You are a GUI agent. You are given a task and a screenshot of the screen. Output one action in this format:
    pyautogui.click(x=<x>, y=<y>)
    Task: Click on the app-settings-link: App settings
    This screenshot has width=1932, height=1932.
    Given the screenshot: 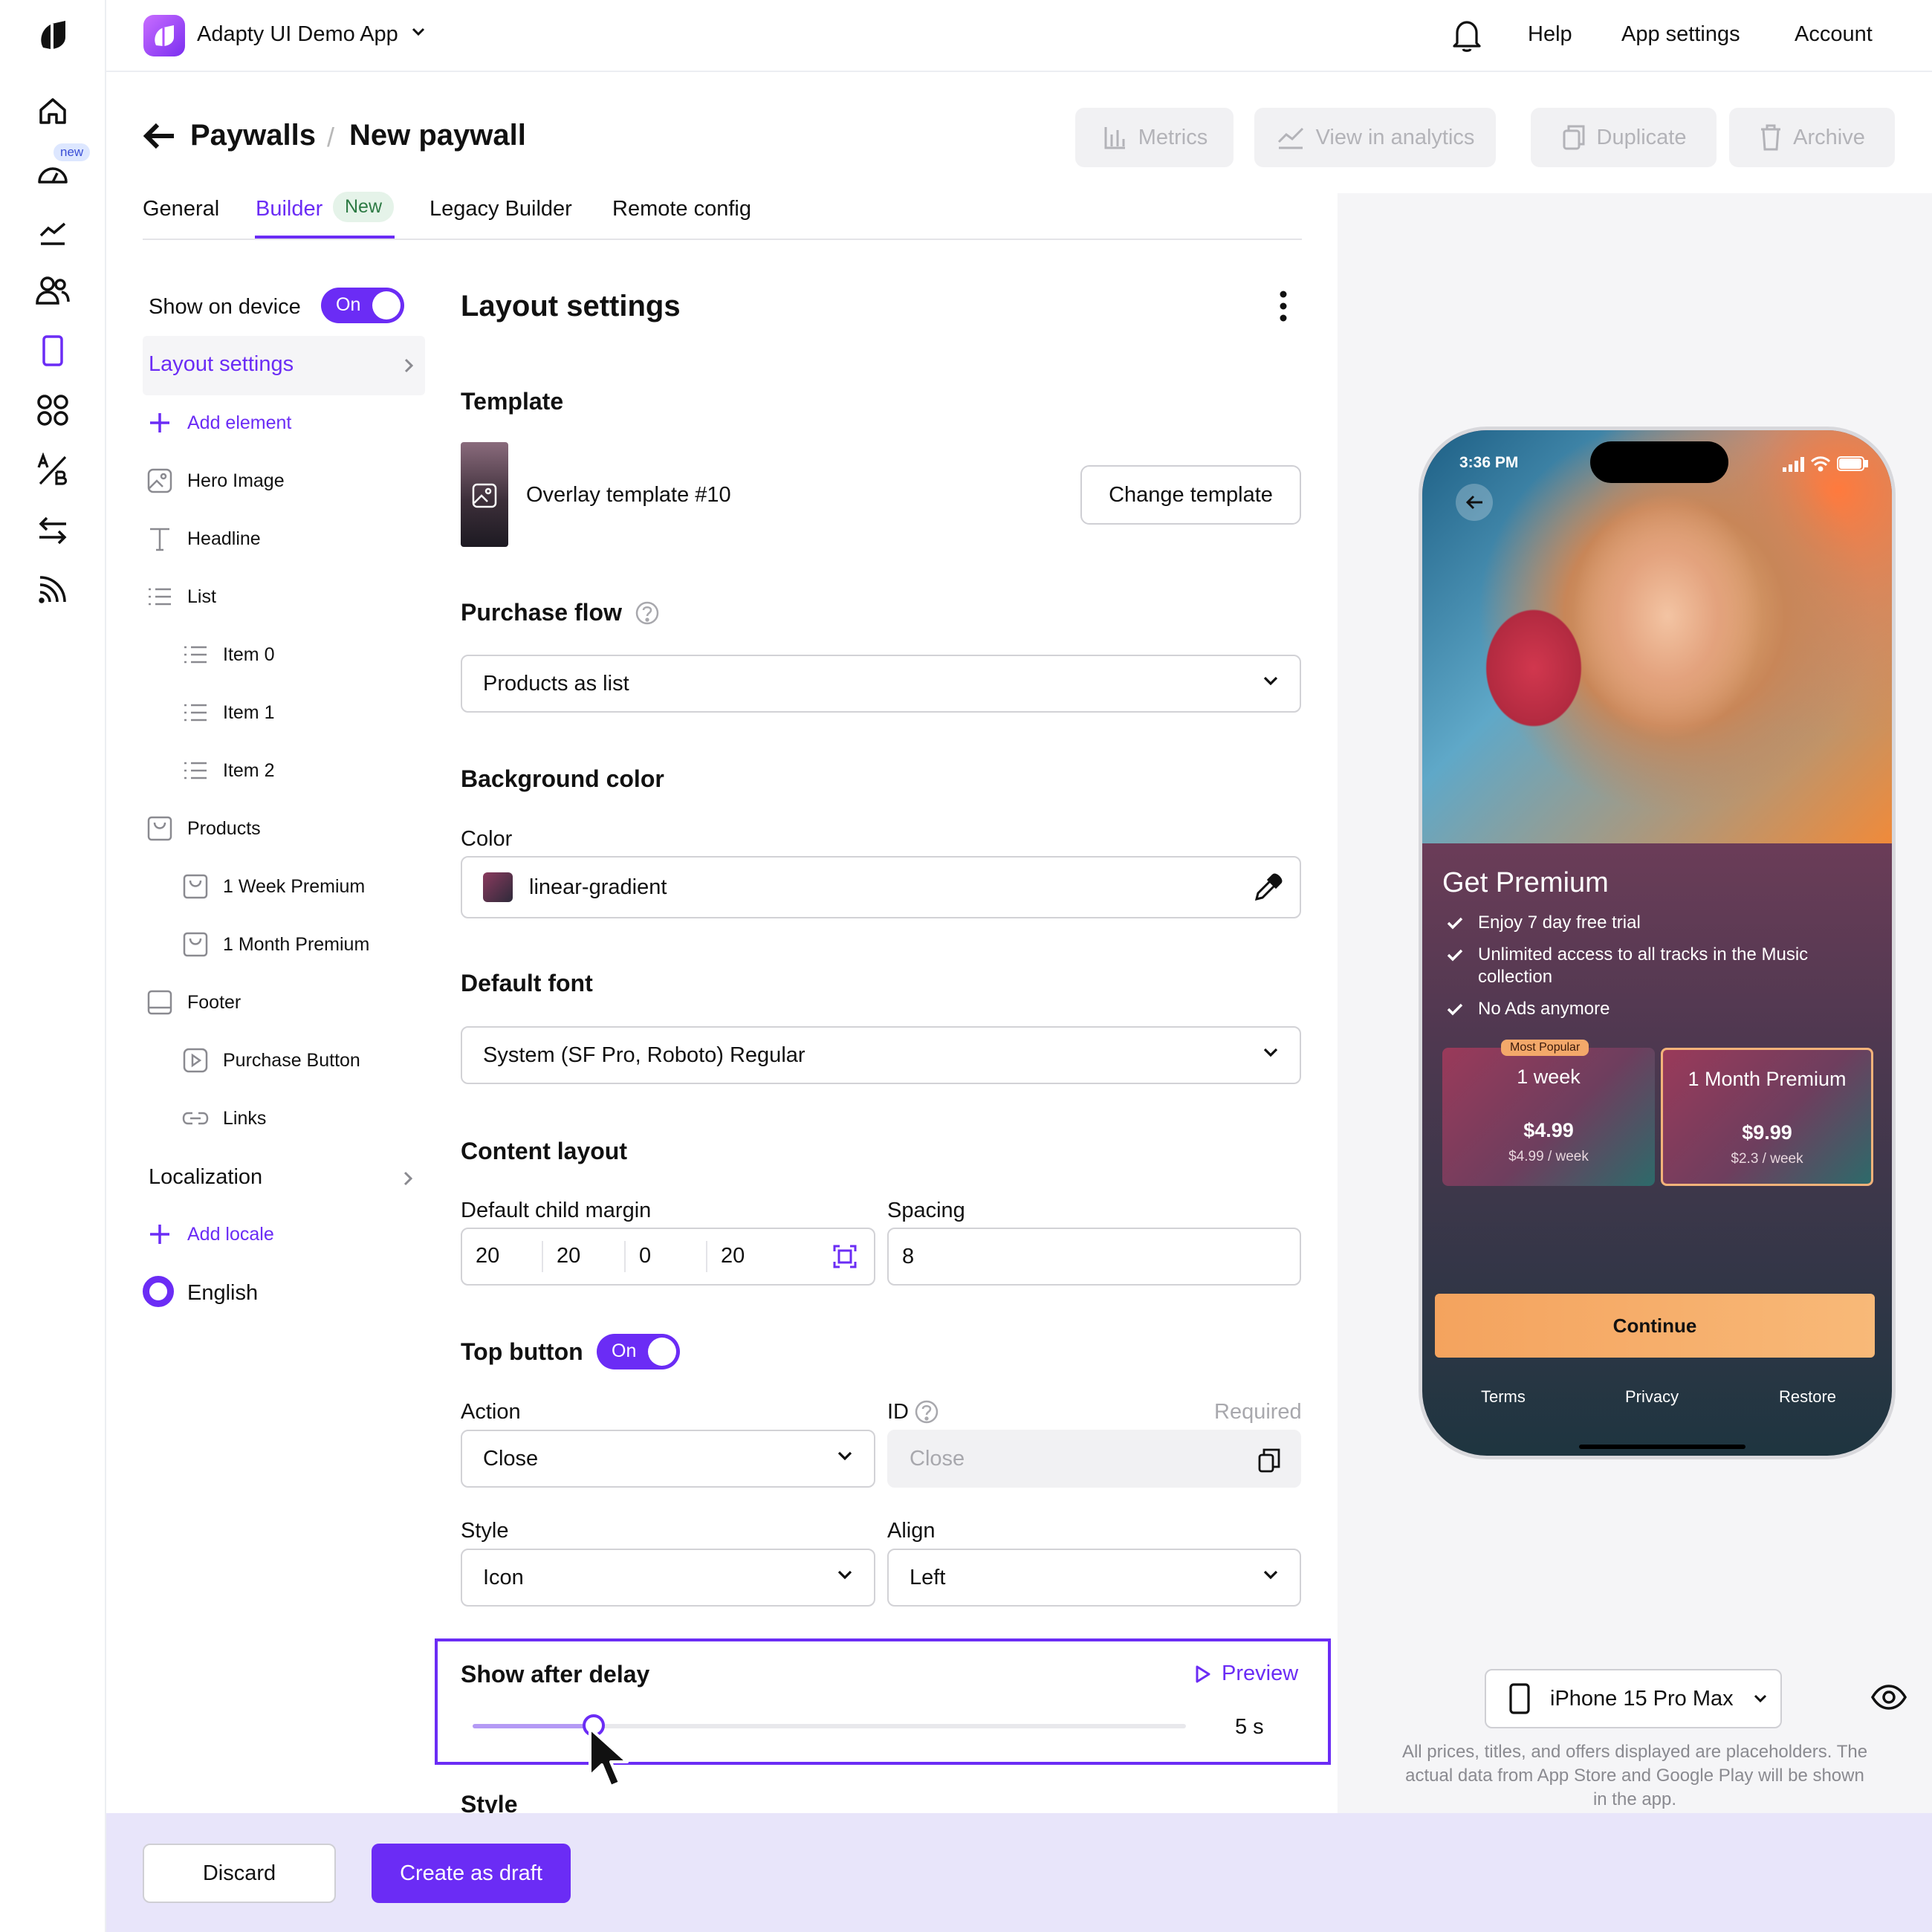 What is the action you would take?
    pyautogui.click(x=1680, y=34)
    